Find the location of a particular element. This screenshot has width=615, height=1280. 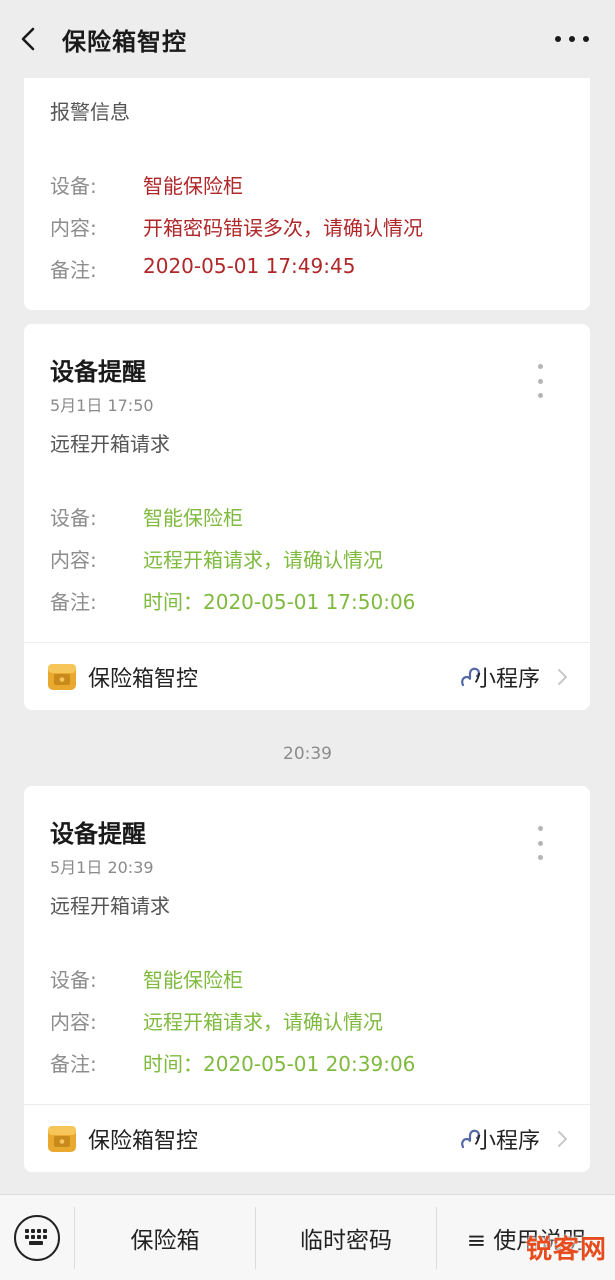

remark-value: 时间：2020-05-01 17:50:06 is located at coordinates (279, 602).